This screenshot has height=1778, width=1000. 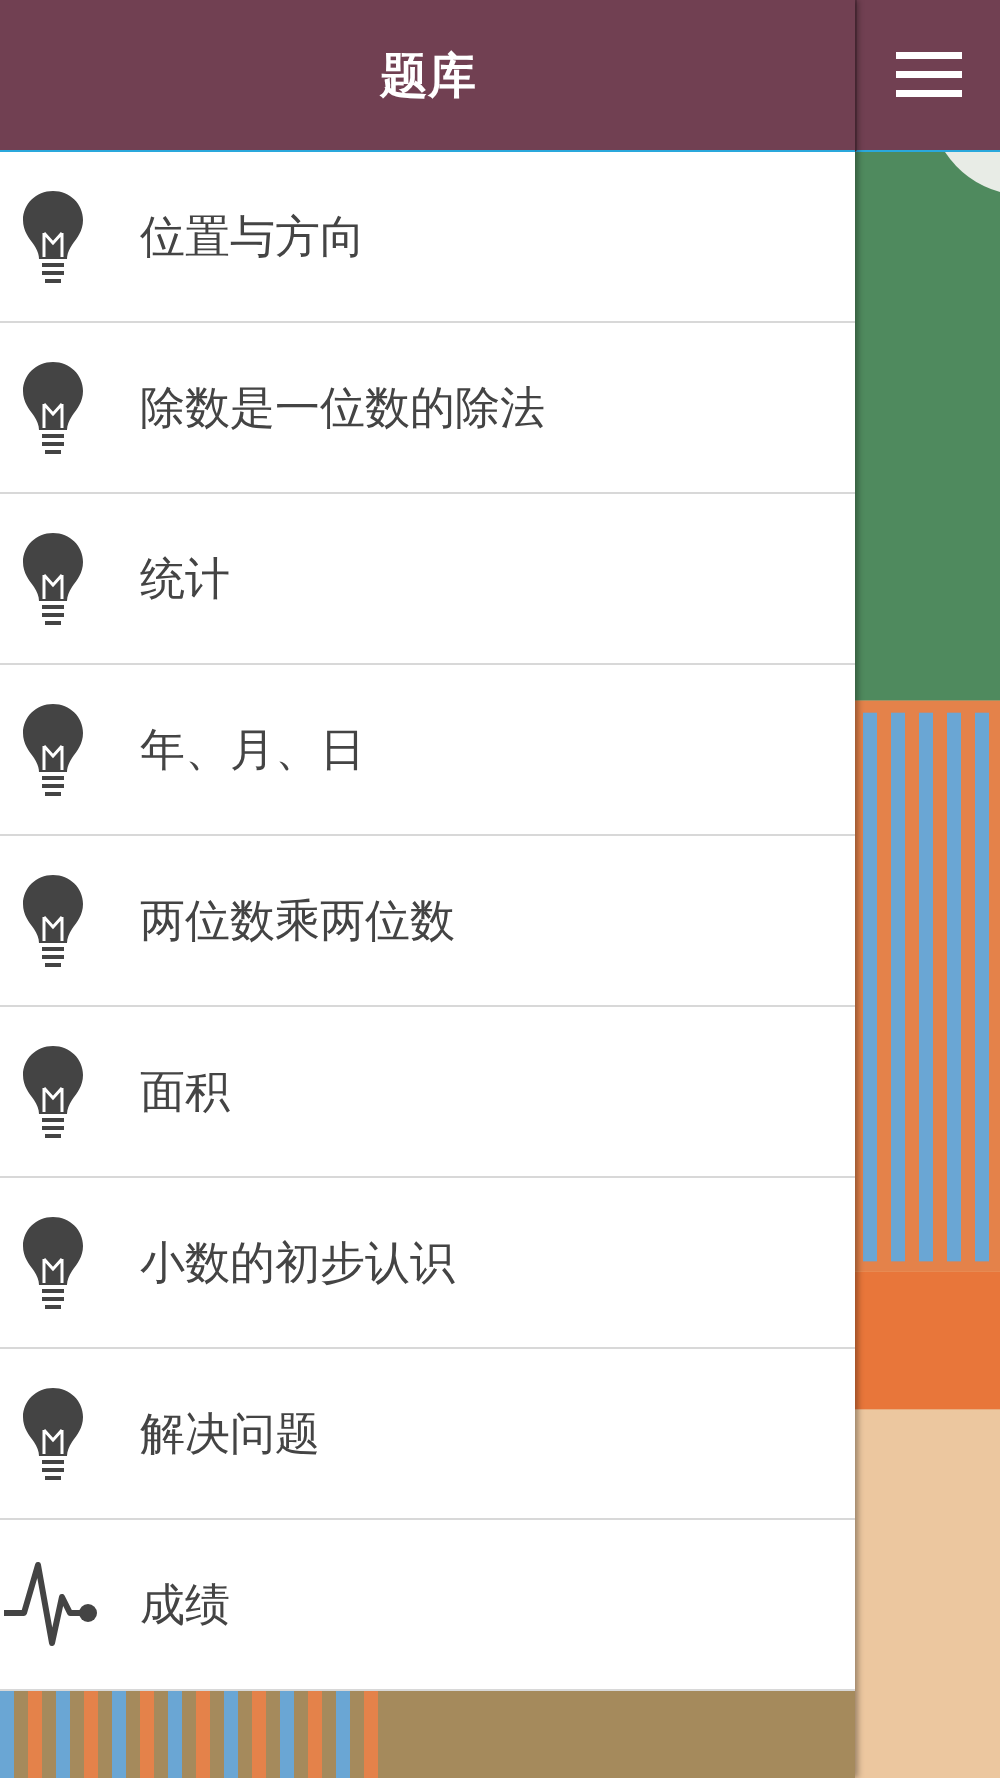 I want to click on menu-item: 解决问题, so click(x=427, y=1434).